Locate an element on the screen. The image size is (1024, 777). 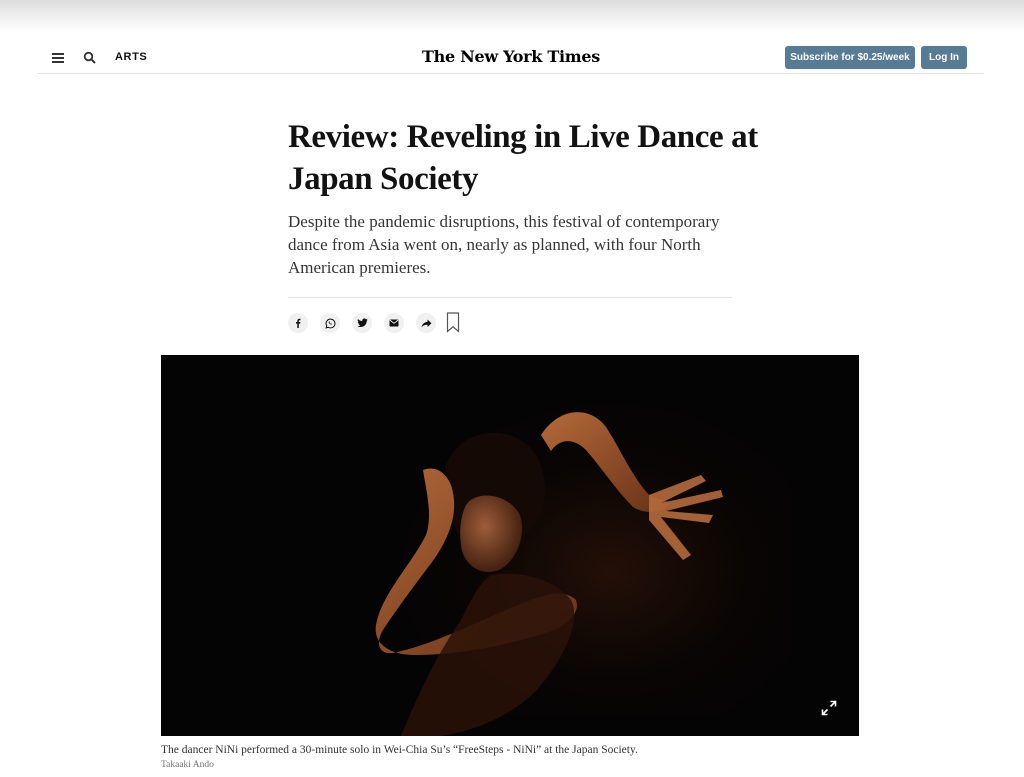
photo-credit: Takaaki Ando is located at coordinates (187, 765).